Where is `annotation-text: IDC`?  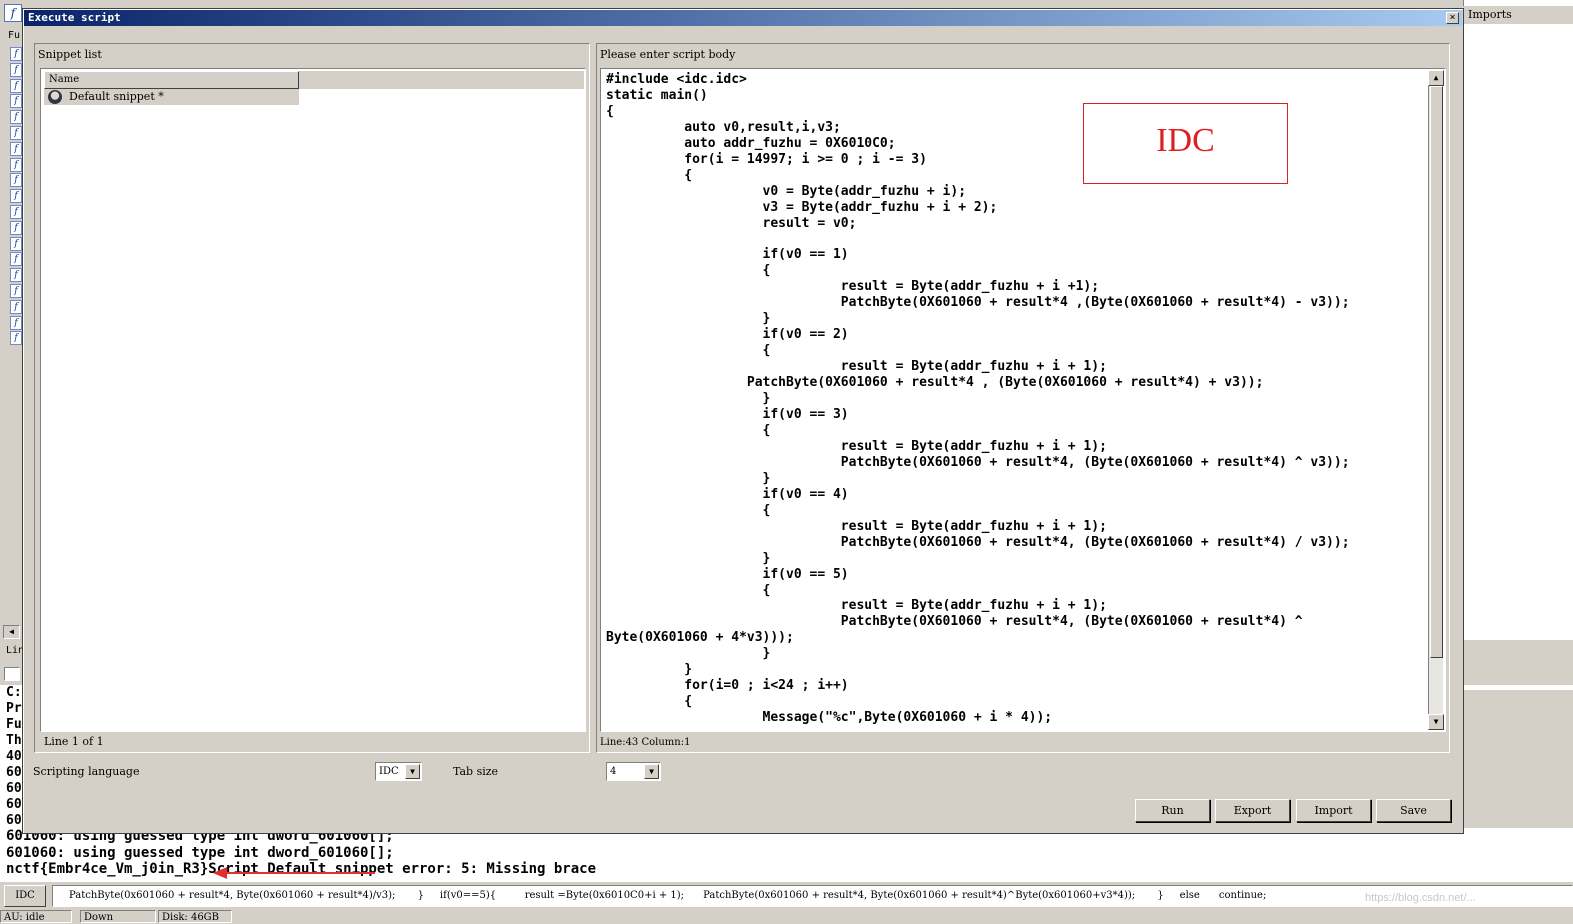
annotation-text: IDC is located at coordinates (1185, 140).